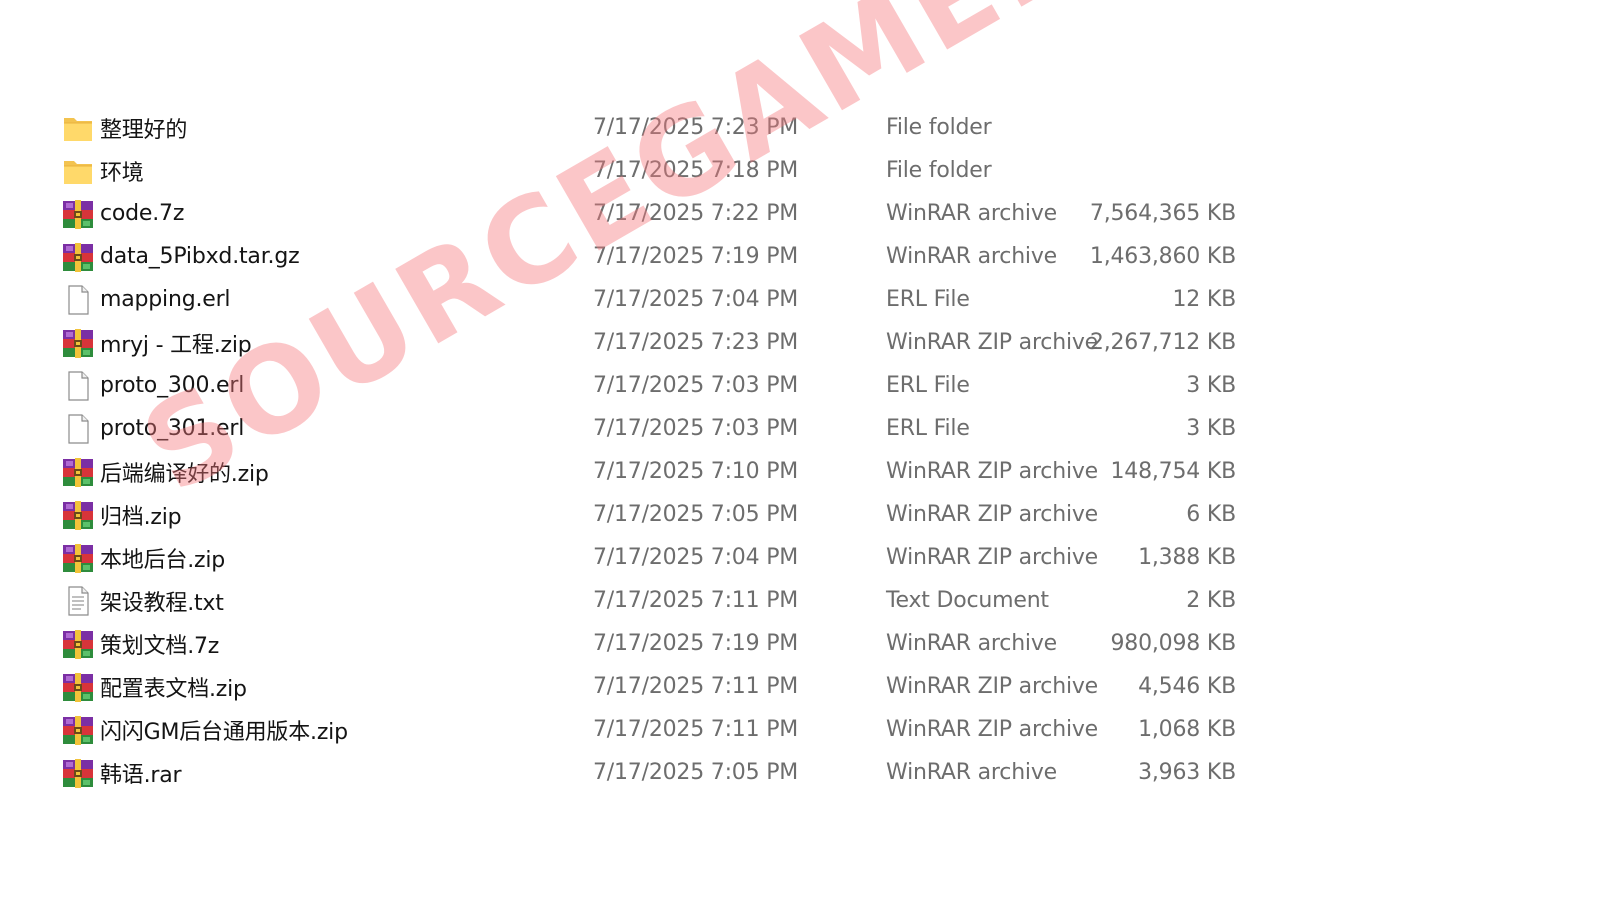 The height and width of the screenshot is (900, 1600). Describe the element at coordinates (184, 472) in the screenshot. I see `file-name: 后端编译好的.zip` at that location.